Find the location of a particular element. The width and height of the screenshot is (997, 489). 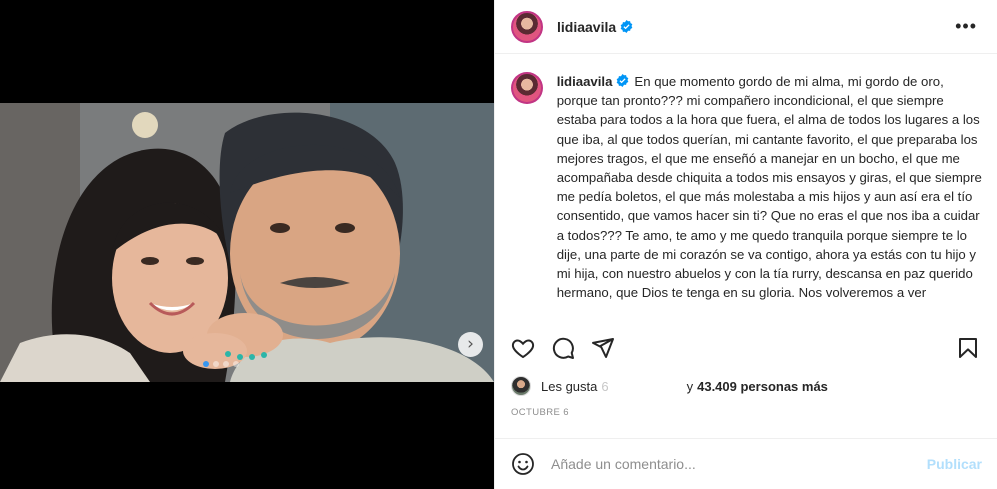

author-username: lidiaavila is located at coordinates (586, 27).